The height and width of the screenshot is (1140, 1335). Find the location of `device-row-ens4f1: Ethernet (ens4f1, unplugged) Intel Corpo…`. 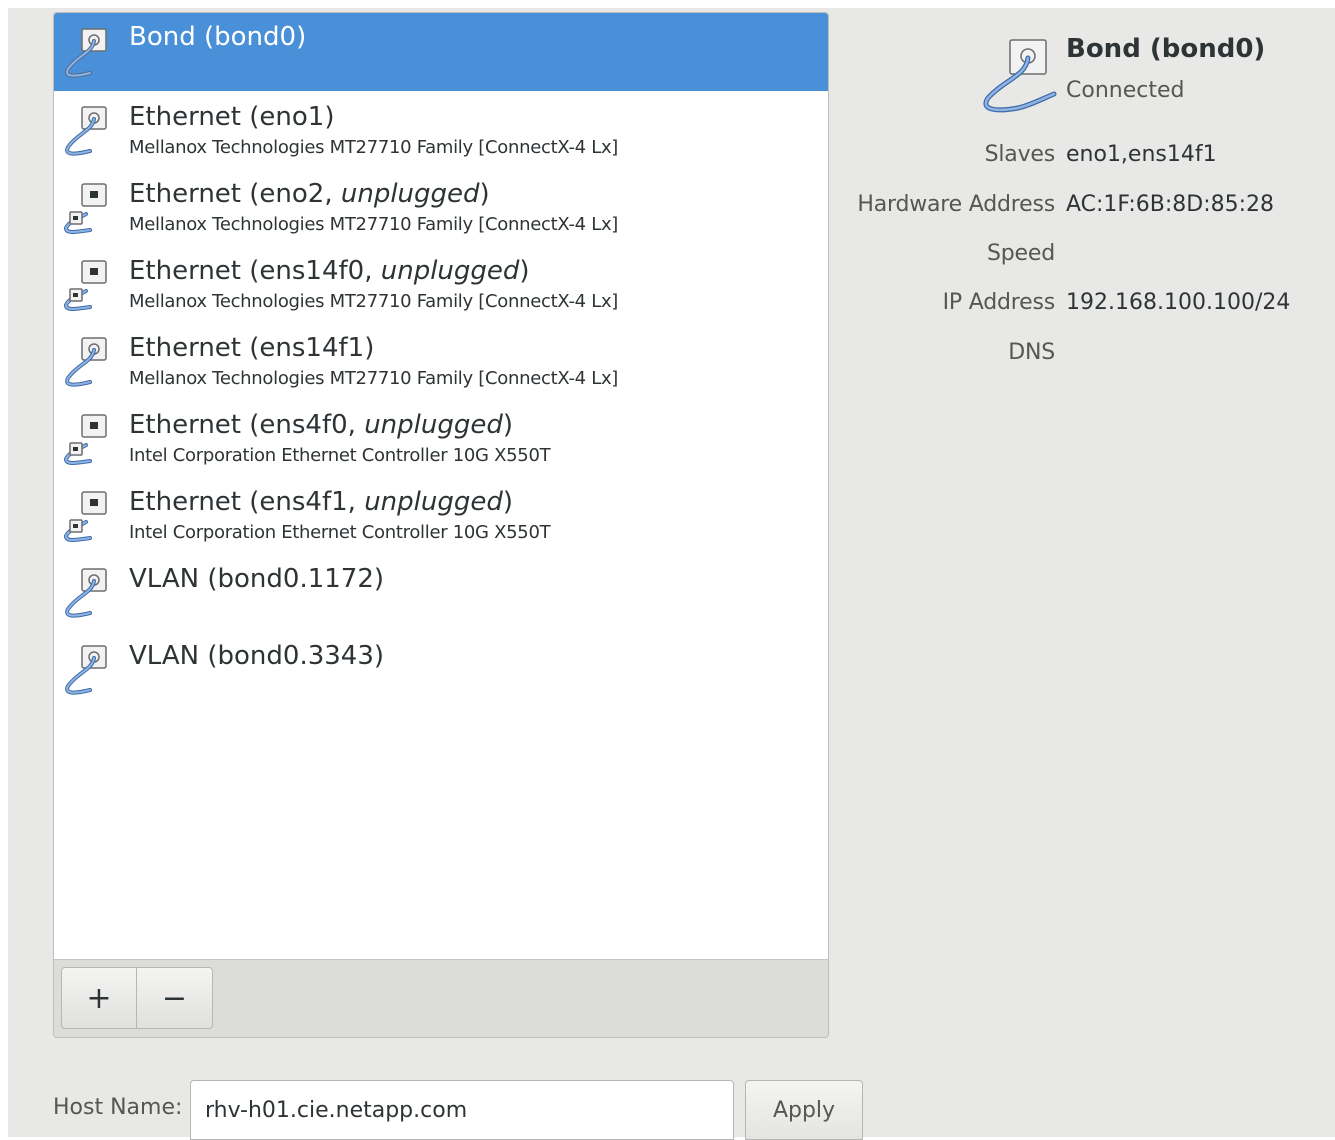

device-row-ens4f1: Ethernet (ens4f1, unplugged) Intel Corpo… is located at coordinates (441, 514).